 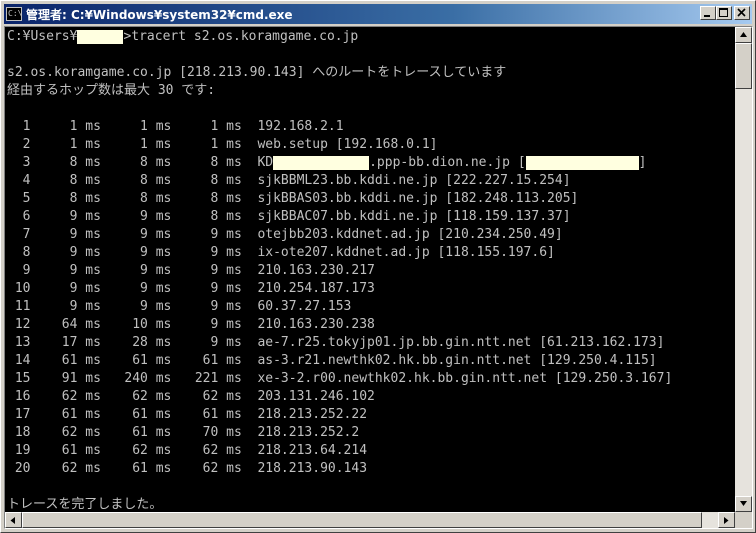 I want to click on prompt-command: >tracert s2.os.koramgame.co.jp, so click(x=241, y=36).